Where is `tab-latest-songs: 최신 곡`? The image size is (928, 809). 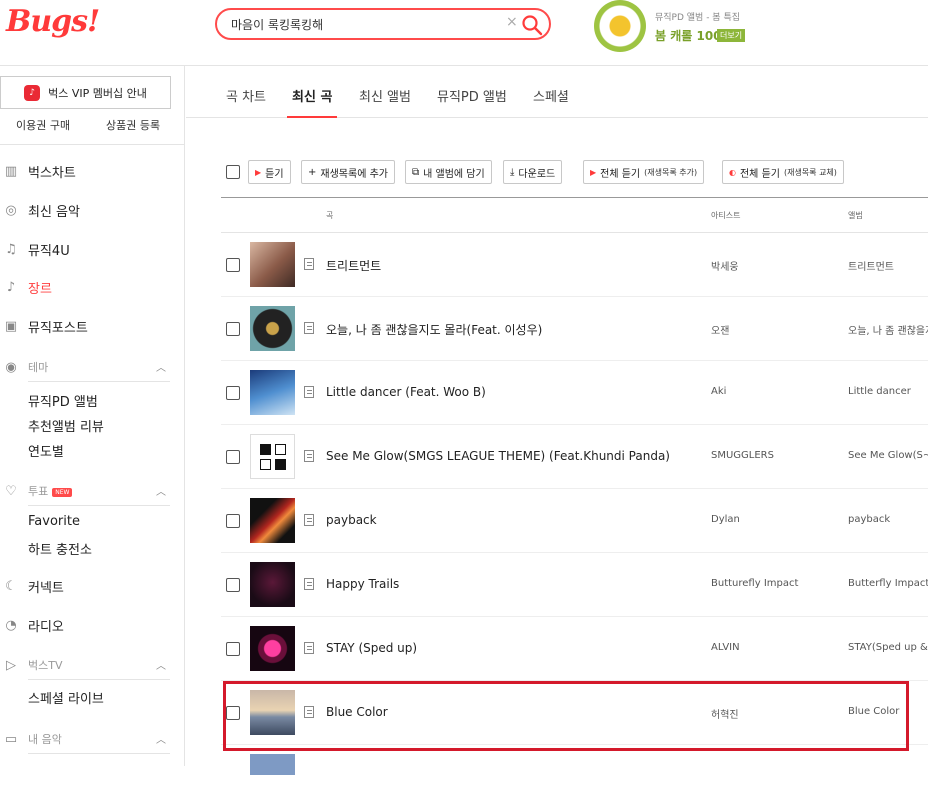
tab-latest-songs: 최신 곡 is located at coordinates (312, 95).